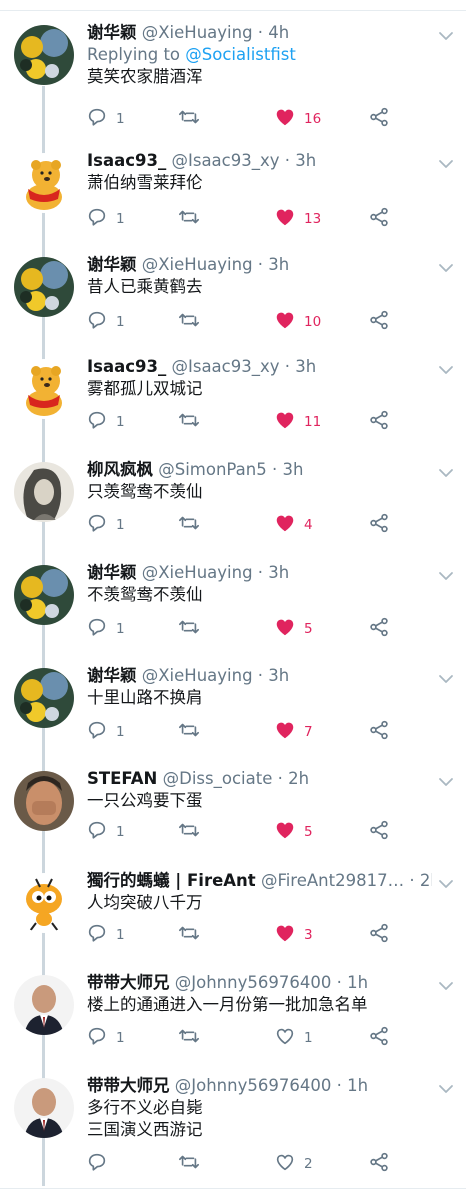 This screenshot has height=1200, width=466. What do you see at coordinates (297, 322) in the screenshot?
I see `like-button: 10` at bounding box center [297, 322].